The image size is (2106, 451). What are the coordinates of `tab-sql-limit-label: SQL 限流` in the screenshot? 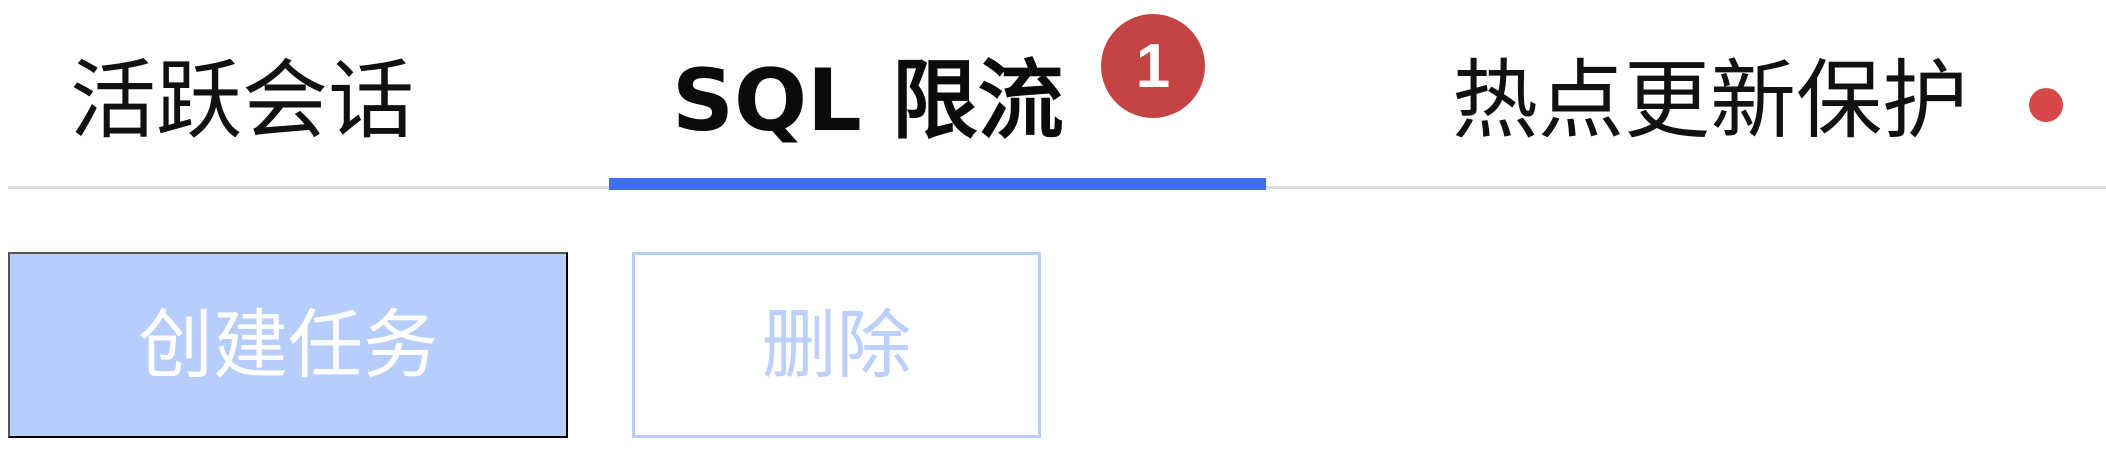 It's located at (868, 101).